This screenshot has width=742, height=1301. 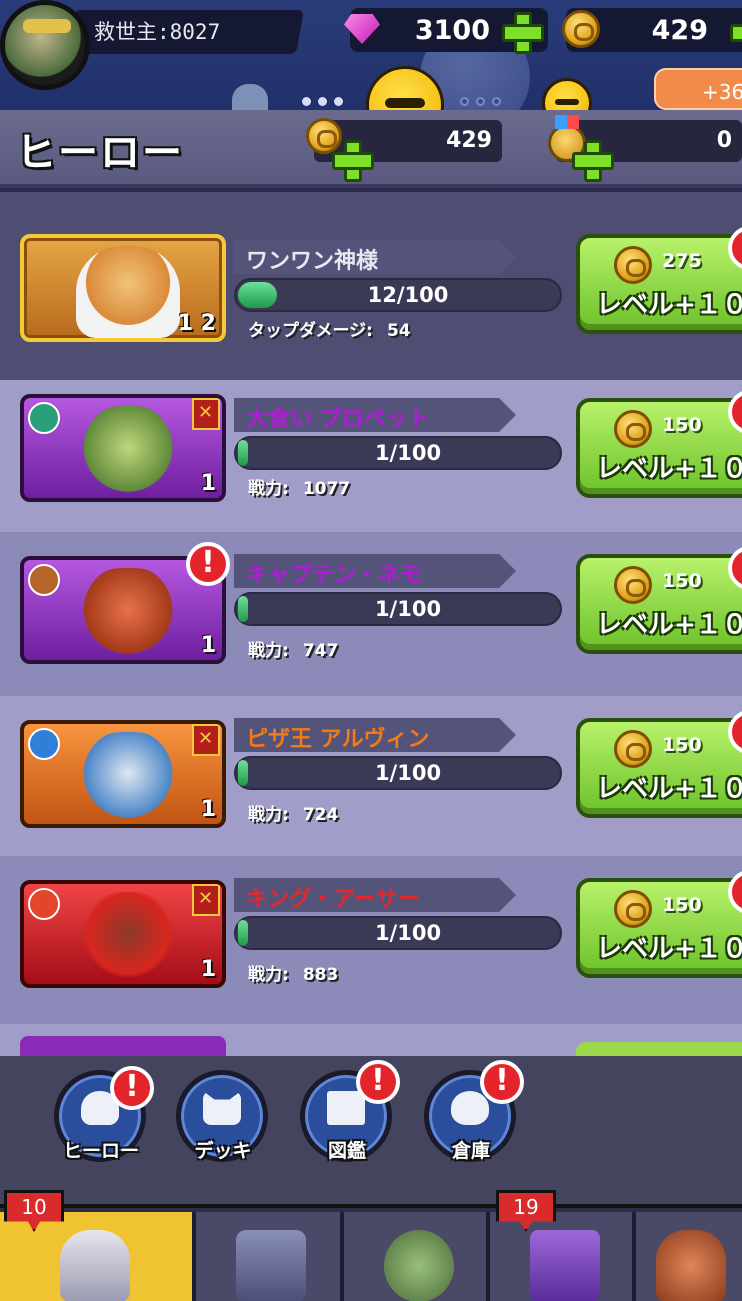 What do you see at coordinates (329, 328) in the screenshot?
I see `hero-stat: タップダメージ: 54` at bounding box center [329, 328].